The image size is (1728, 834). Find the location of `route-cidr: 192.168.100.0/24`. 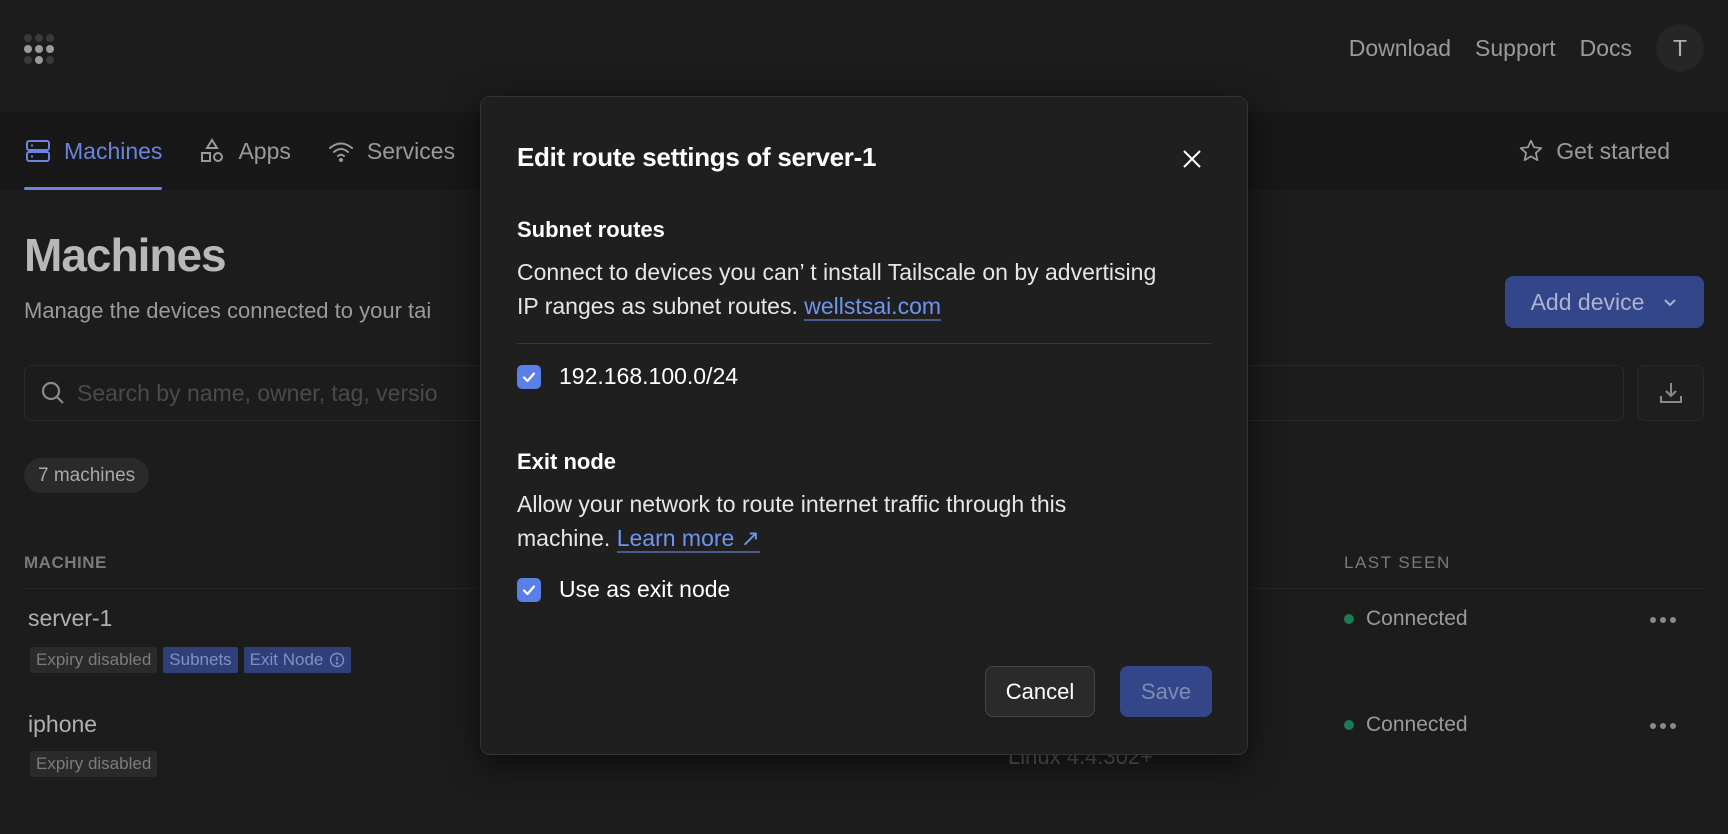

route-cidr: 192.168.100.0/24 is located at coordinates (649, 376).